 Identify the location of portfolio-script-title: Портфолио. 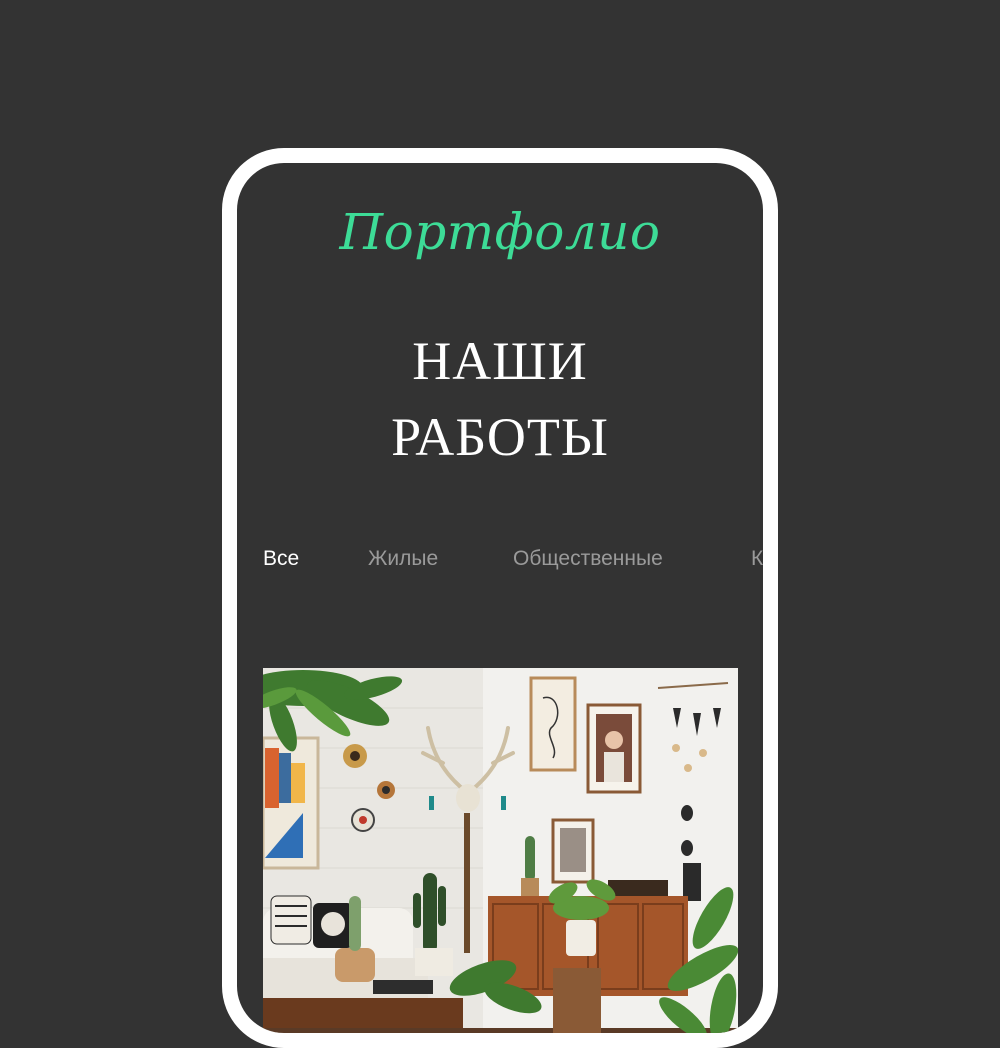
(500, 232).